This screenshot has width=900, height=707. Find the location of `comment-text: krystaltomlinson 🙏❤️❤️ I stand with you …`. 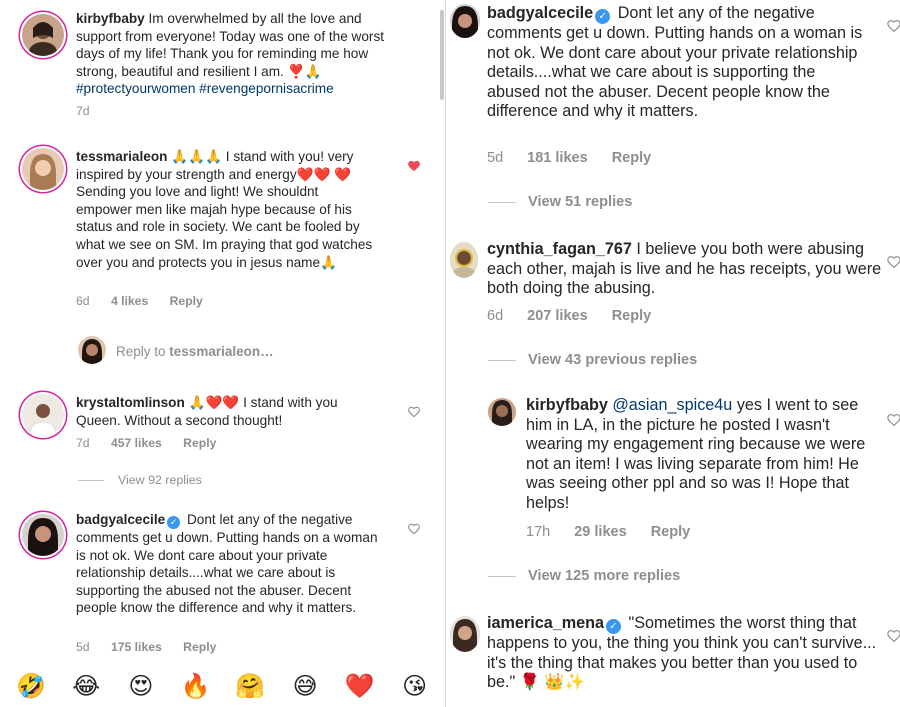

comment-text: krystaltomlinson 🙏❤️❤️ I stand with you … is located at coordinates (226, 411).